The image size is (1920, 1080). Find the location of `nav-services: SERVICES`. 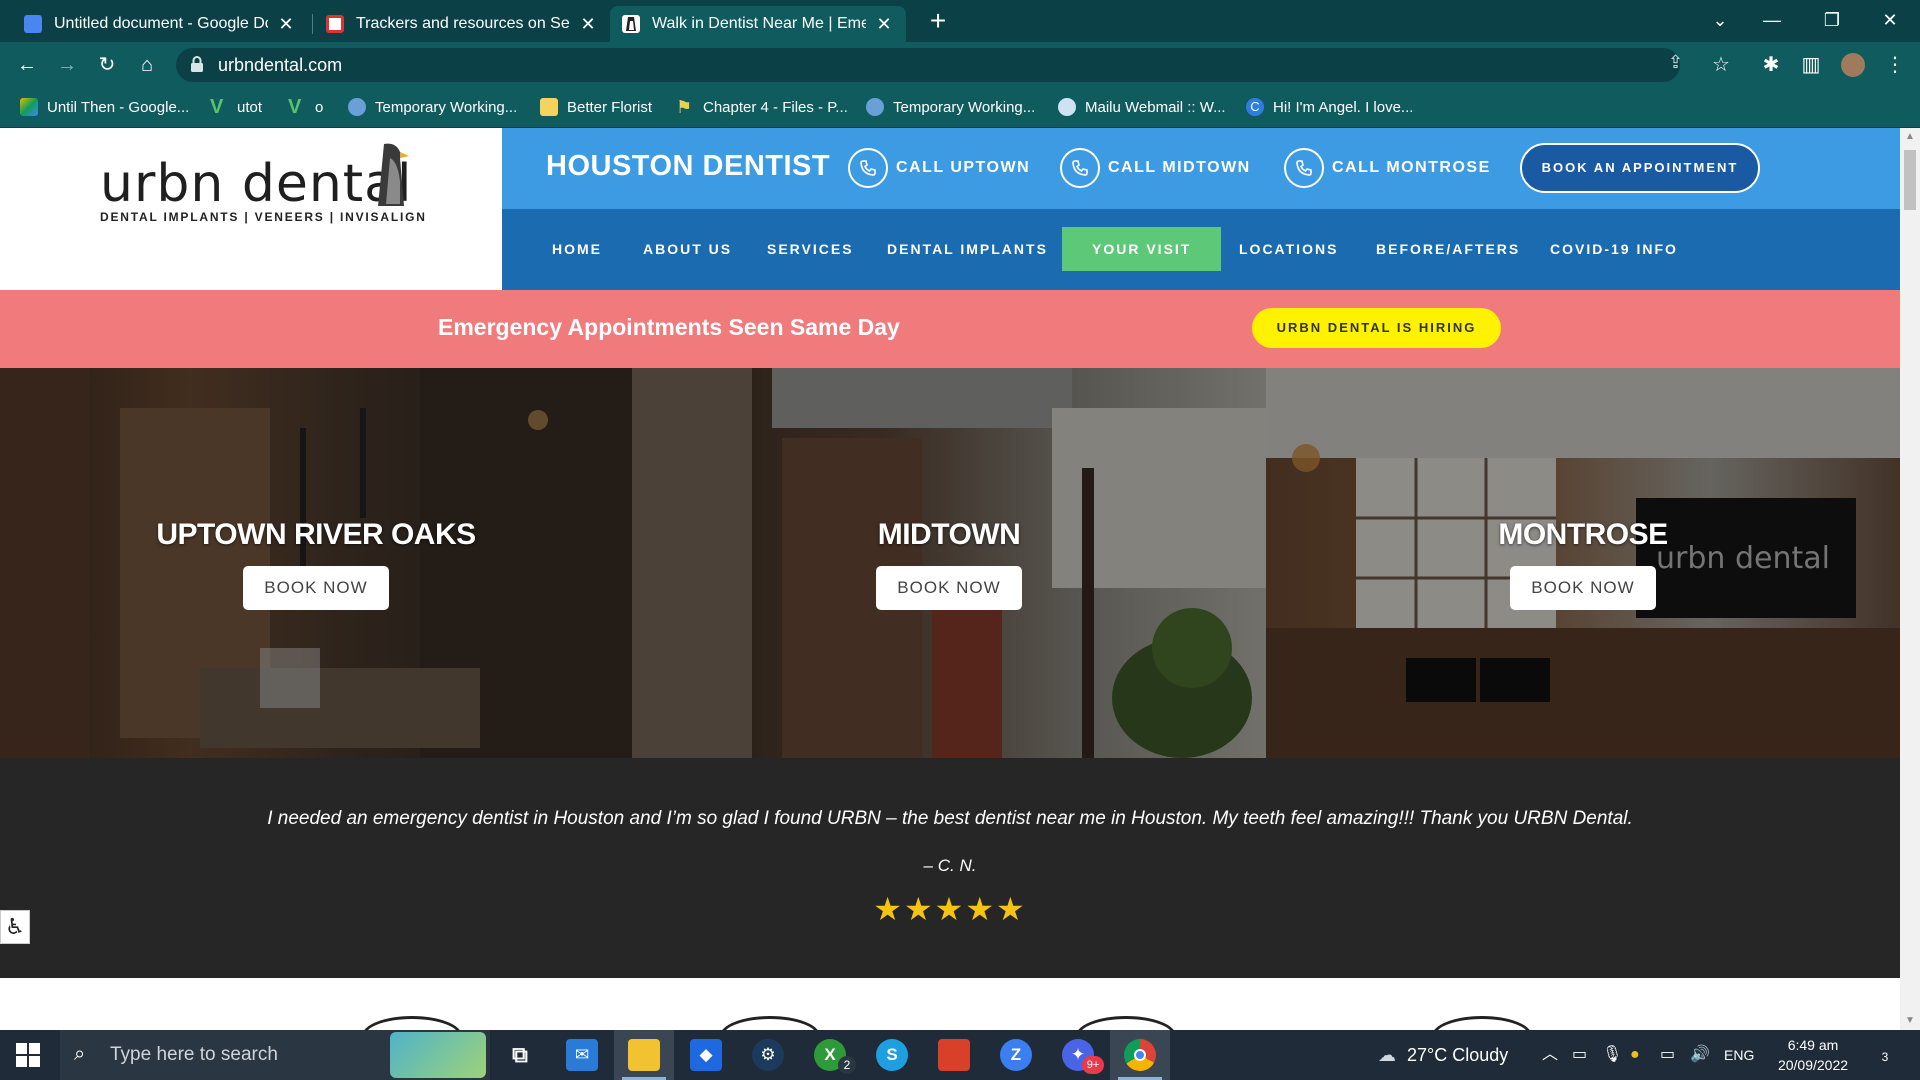

nav-services: SERVICES is located at coordinates (810, 249).